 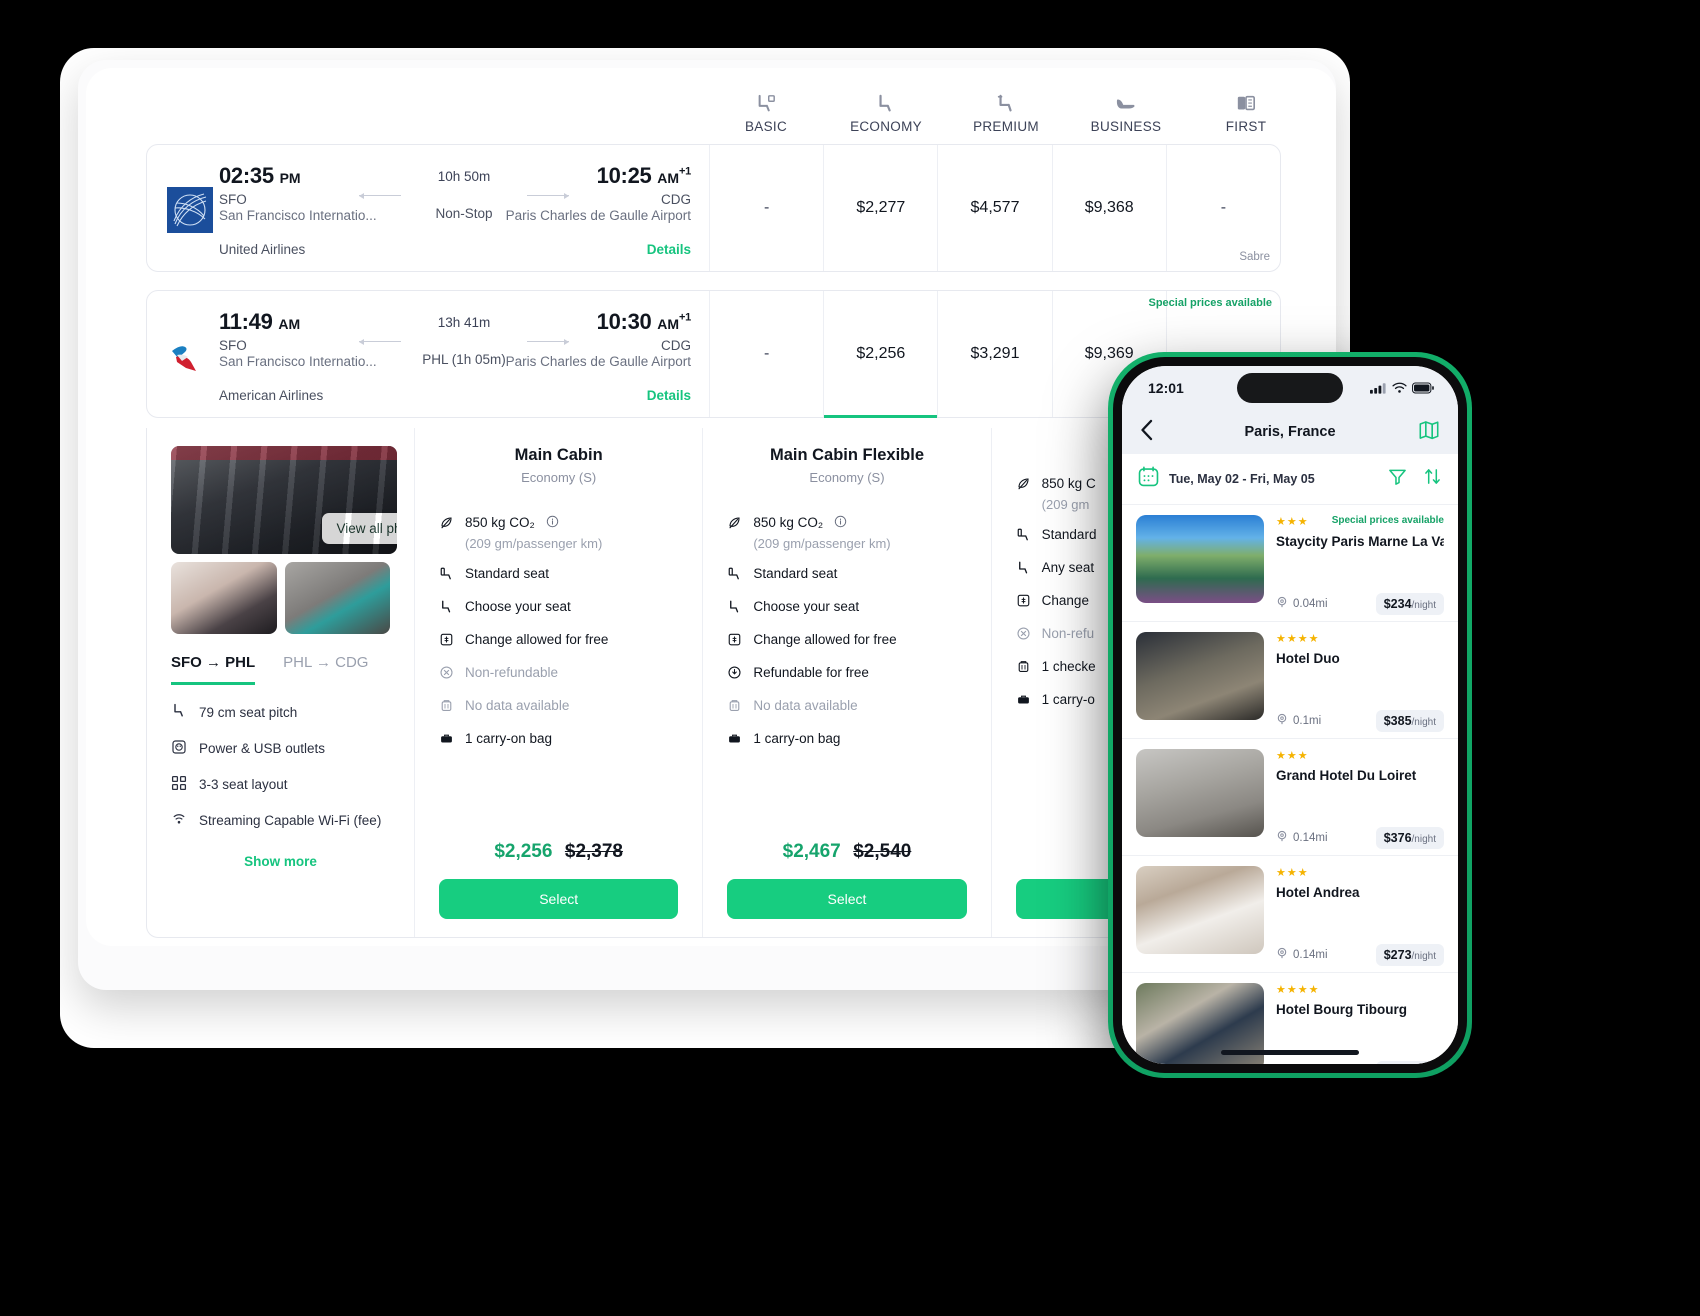 I want to click on hotel-info: ★★★★ Hotel Duo 0.1mi $385/night, so click(x=1360, y=682).